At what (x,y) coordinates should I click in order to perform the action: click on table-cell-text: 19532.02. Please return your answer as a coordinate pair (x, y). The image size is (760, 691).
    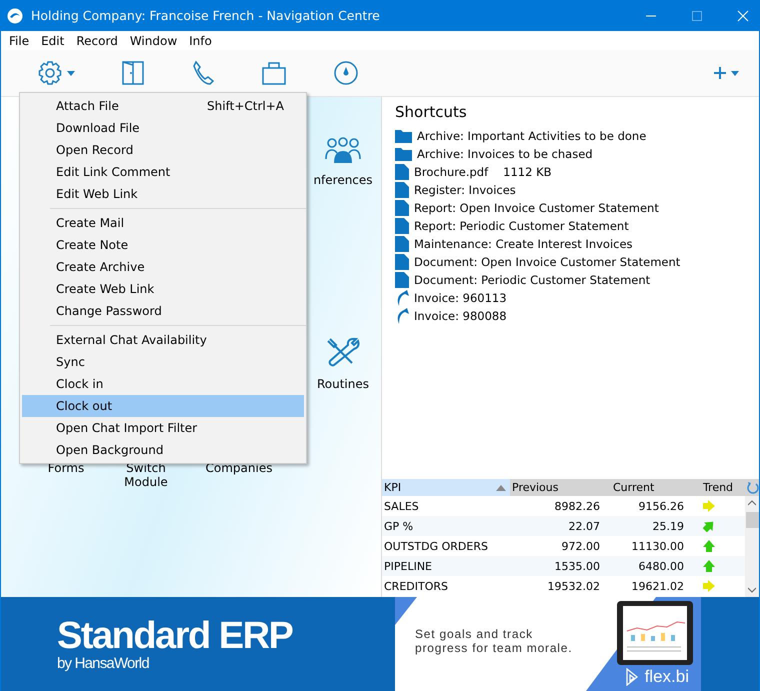
    Looking at the image, I should click on (573, 586).